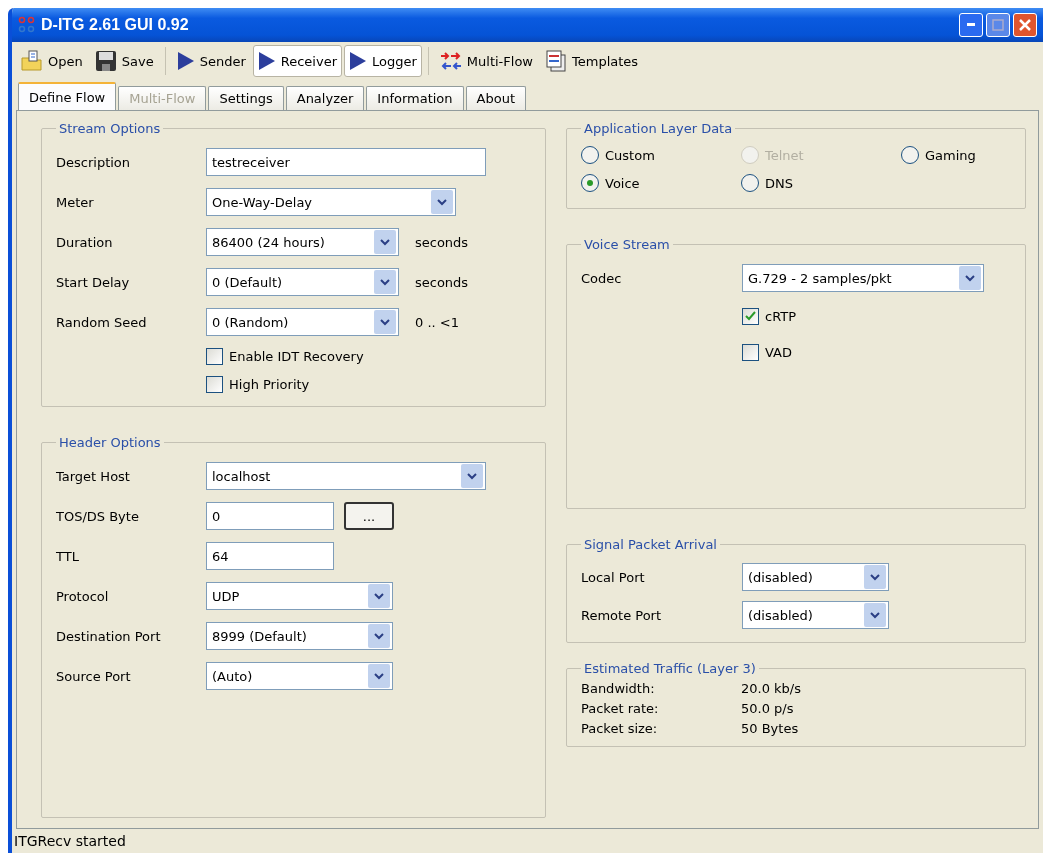 The width and height of the screenshot is (1043, 853). Describe the element at coordinates (618, 688) in the screenshot. I see `stat-label: Bandwidth:` at that location.